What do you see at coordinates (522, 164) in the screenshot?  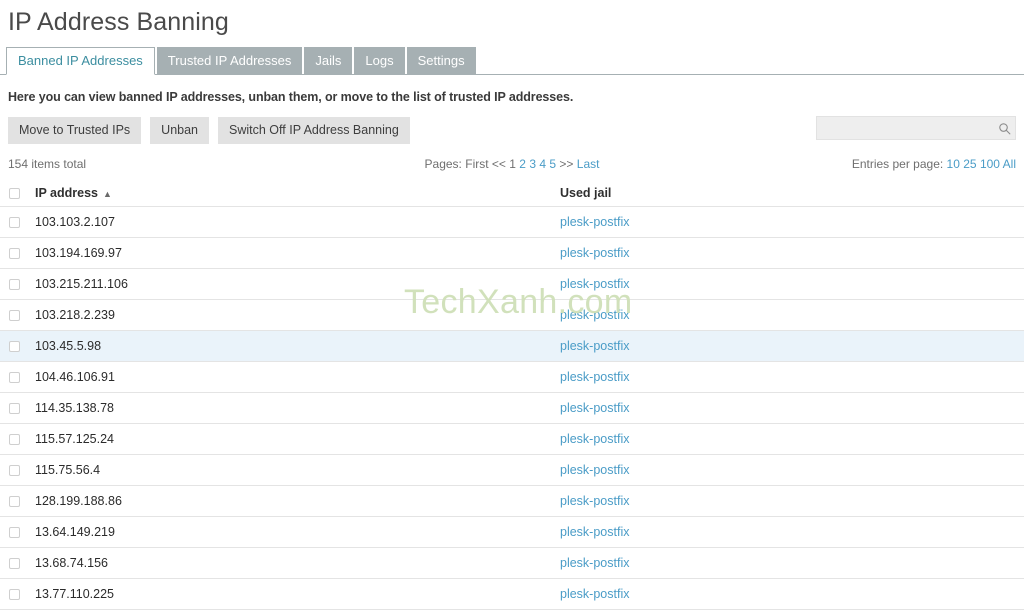 I see `pagination-page-2: 2` at bounding box center [522, 164].